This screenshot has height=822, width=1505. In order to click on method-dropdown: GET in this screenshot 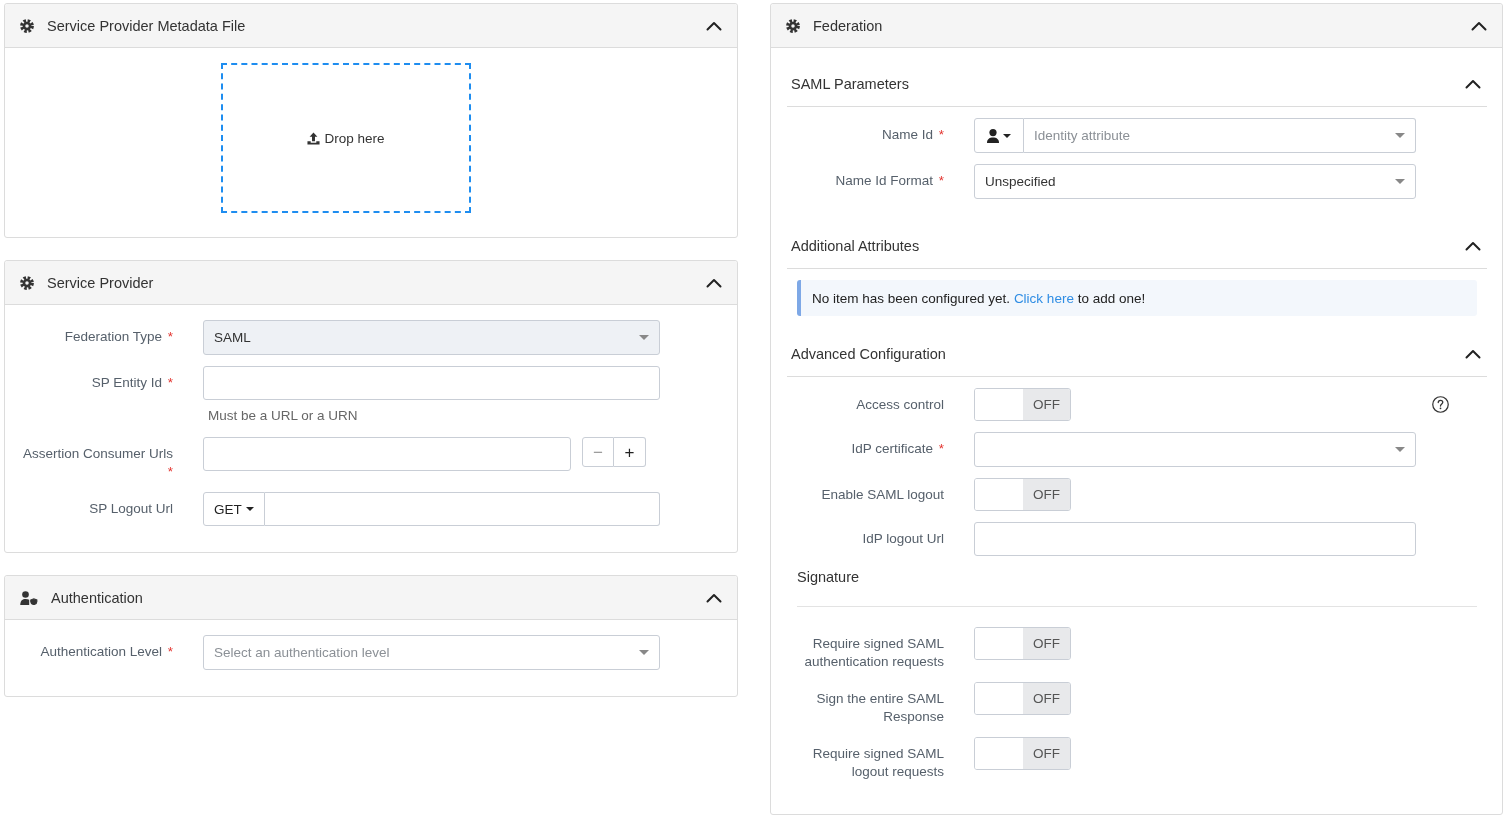, I will do `click(234, 509)`.